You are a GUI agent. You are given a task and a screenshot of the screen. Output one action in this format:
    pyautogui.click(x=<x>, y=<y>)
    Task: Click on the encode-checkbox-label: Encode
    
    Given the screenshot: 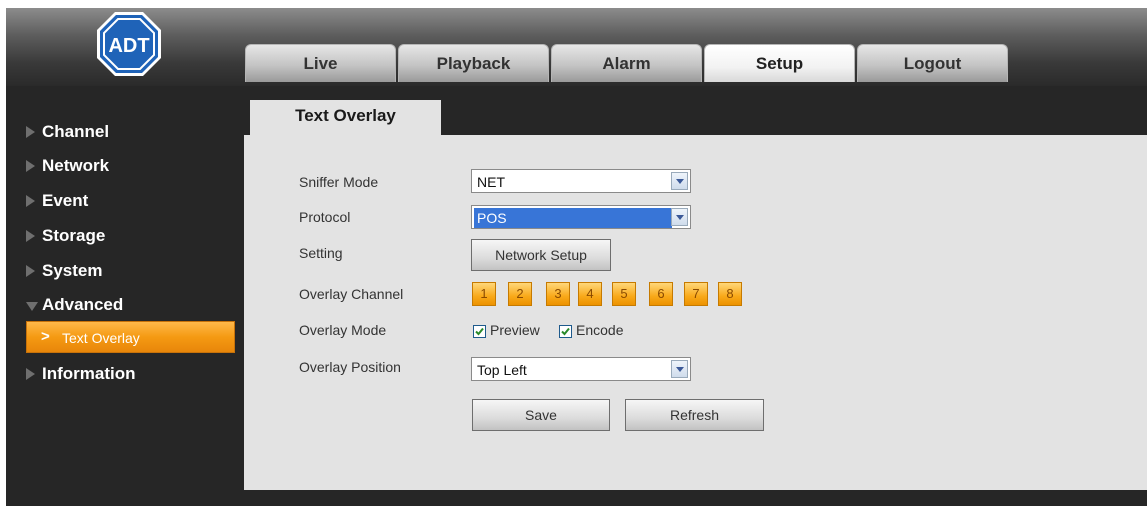 What is the action you would take?
    pyautogui.click(x=600, y=330)
    